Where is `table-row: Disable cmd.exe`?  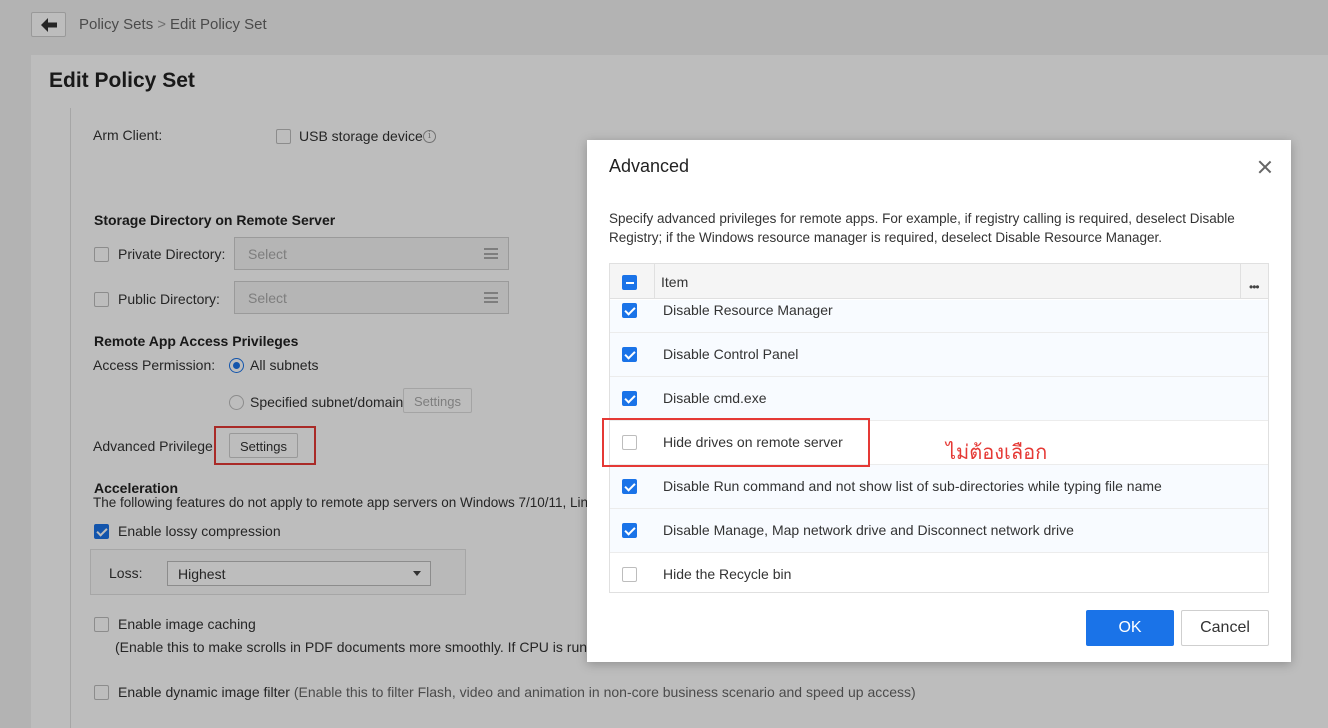
table-row: Disable cmd.exe is located at coordinates (939, 399).